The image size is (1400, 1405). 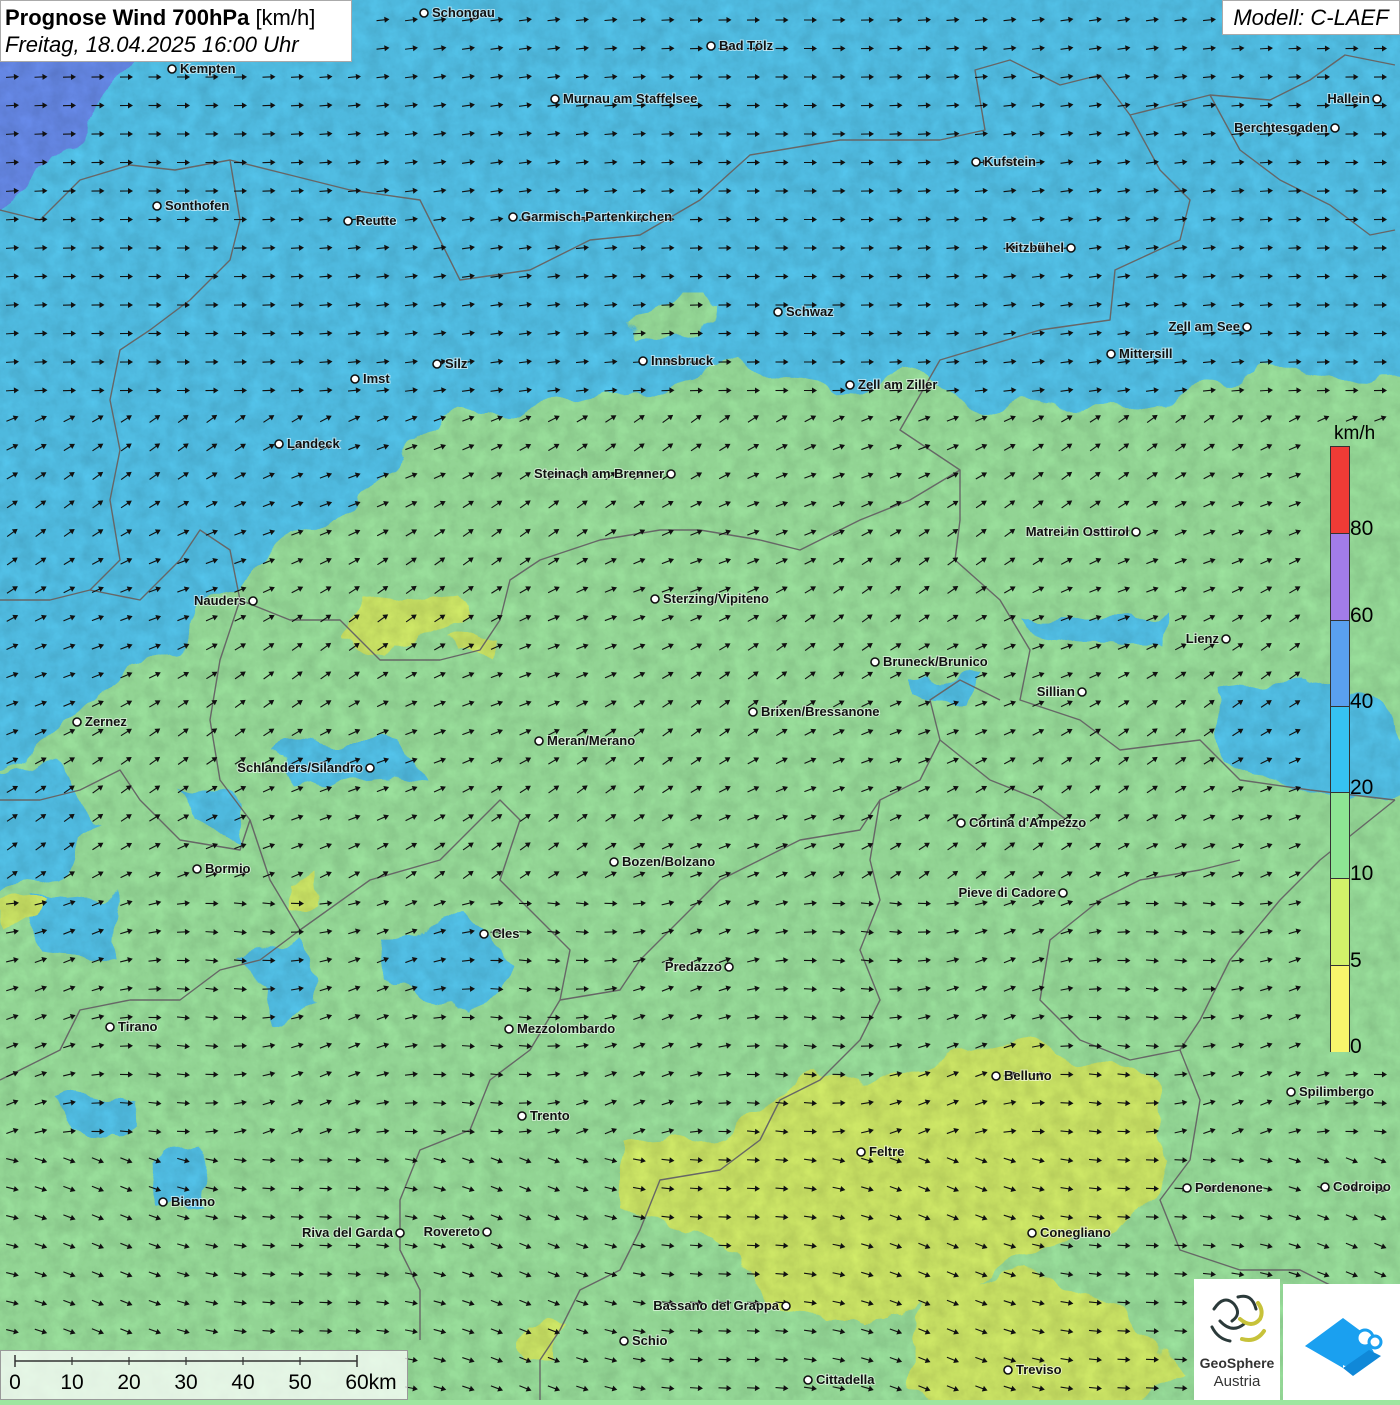 I want to click on geosphere-logo: GeoSphere Austria, so click(x=1237, y=1339).